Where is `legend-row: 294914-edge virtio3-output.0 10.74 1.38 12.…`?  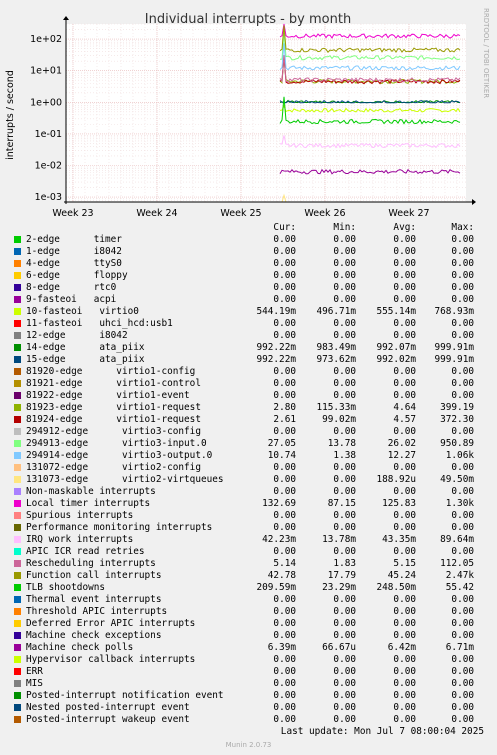 legend-row: 294914-edge virtio3-output.0 10.74 1.38 12.… is located at coordinates (248, 456).